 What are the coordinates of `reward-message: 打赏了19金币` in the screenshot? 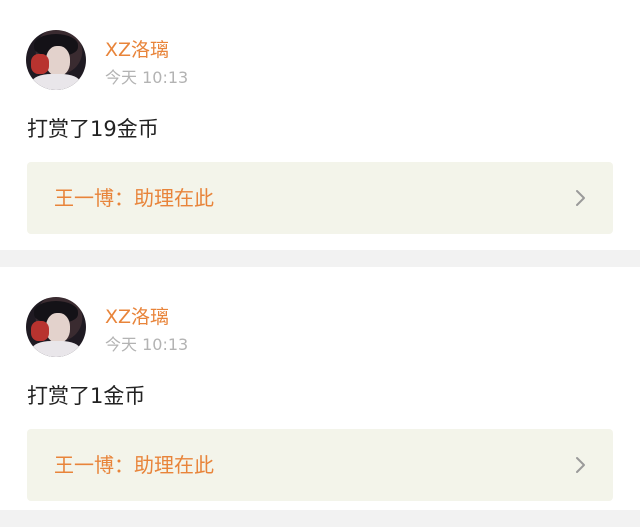 It's located at (93, 129).